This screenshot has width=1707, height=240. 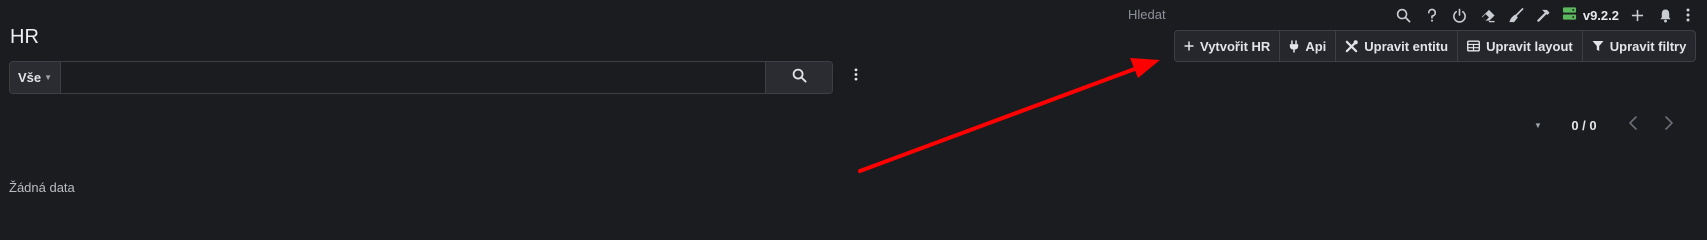 I want to click on plug-icon, so click(x=1294, y=46).